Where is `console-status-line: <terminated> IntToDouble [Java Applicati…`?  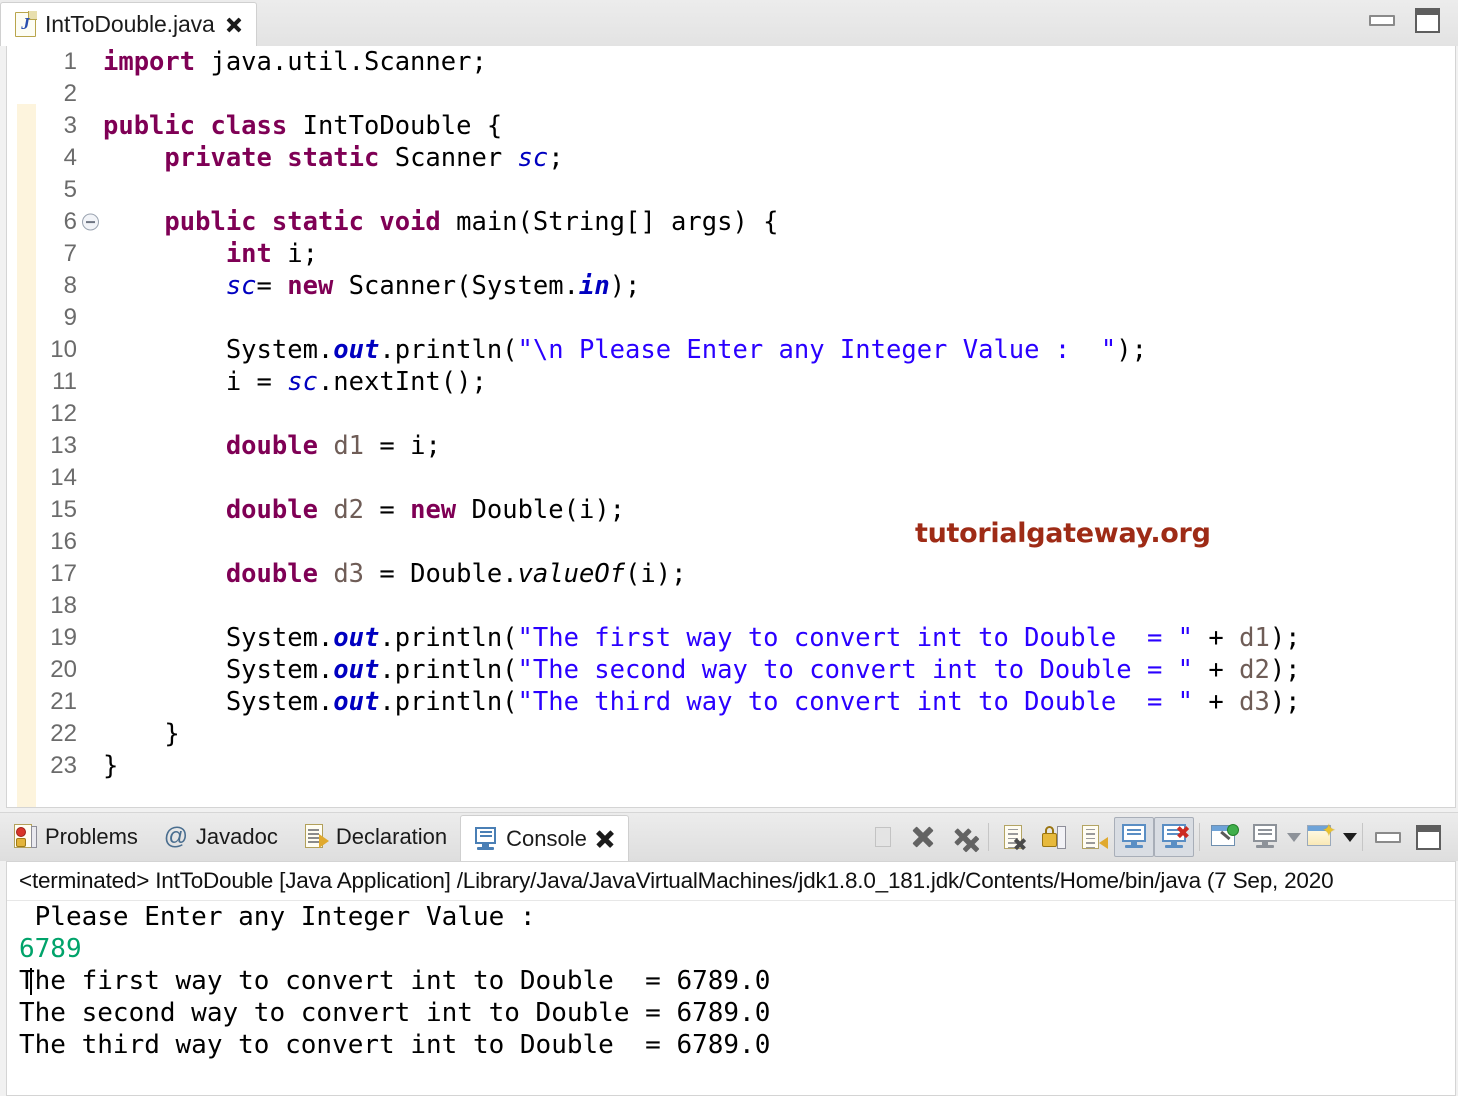 console-status-line: <terminated> IntToDouble [Java Applicati… is located at coordinates (676, 880).